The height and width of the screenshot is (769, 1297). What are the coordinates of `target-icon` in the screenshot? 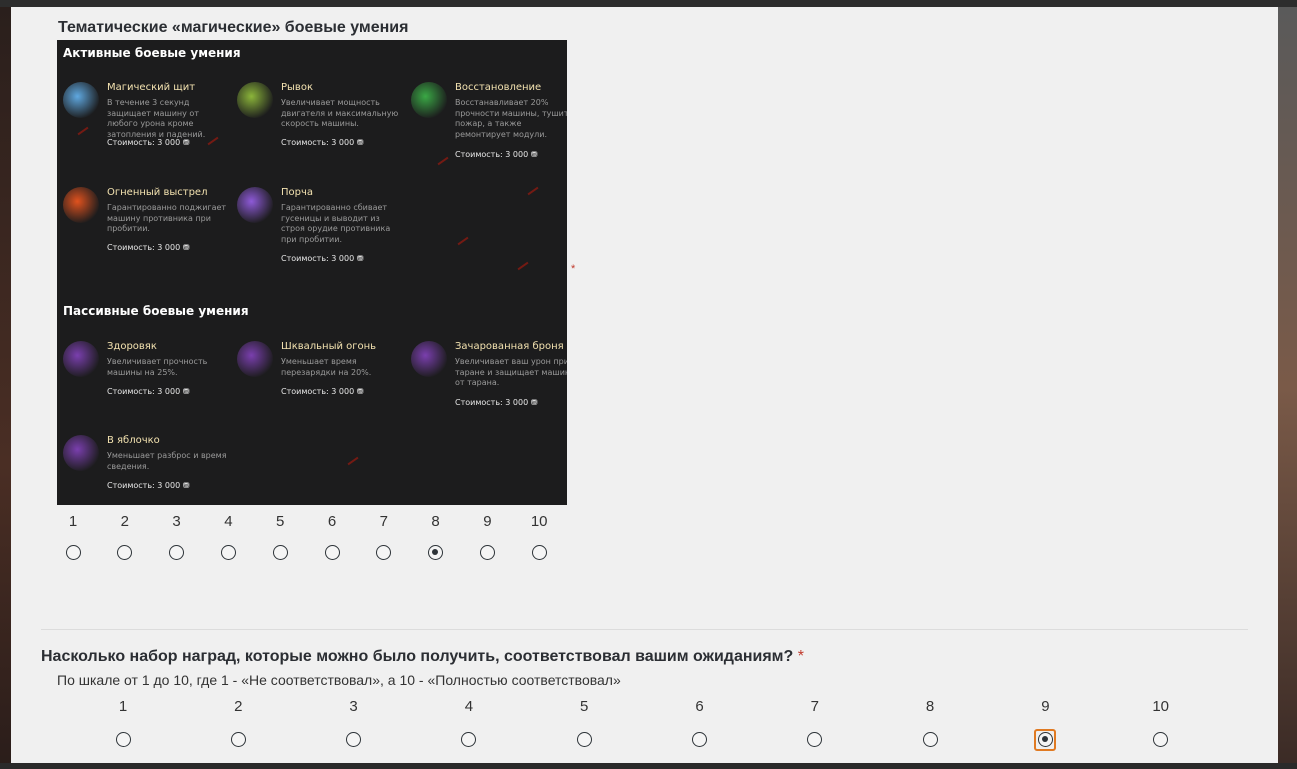 It's located at (81, 453).